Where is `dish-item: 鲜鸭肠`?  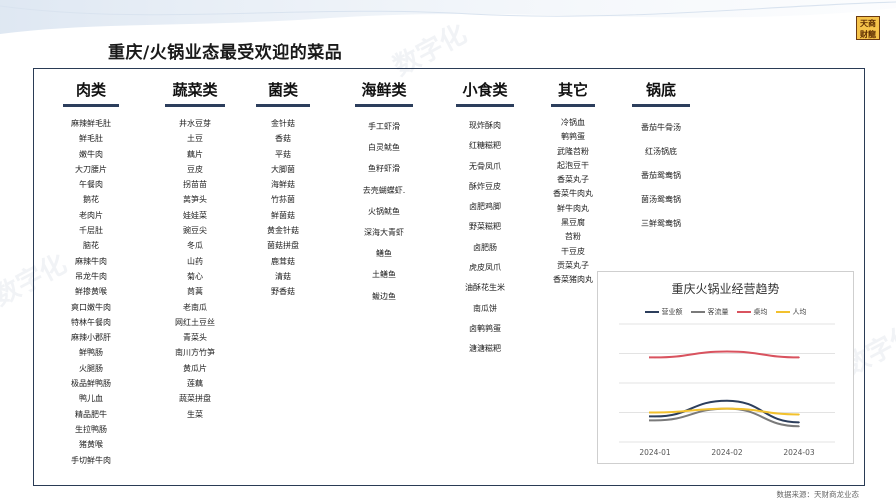
dish-item: 鲜鸭肠 is located at coordinates (91, 353).